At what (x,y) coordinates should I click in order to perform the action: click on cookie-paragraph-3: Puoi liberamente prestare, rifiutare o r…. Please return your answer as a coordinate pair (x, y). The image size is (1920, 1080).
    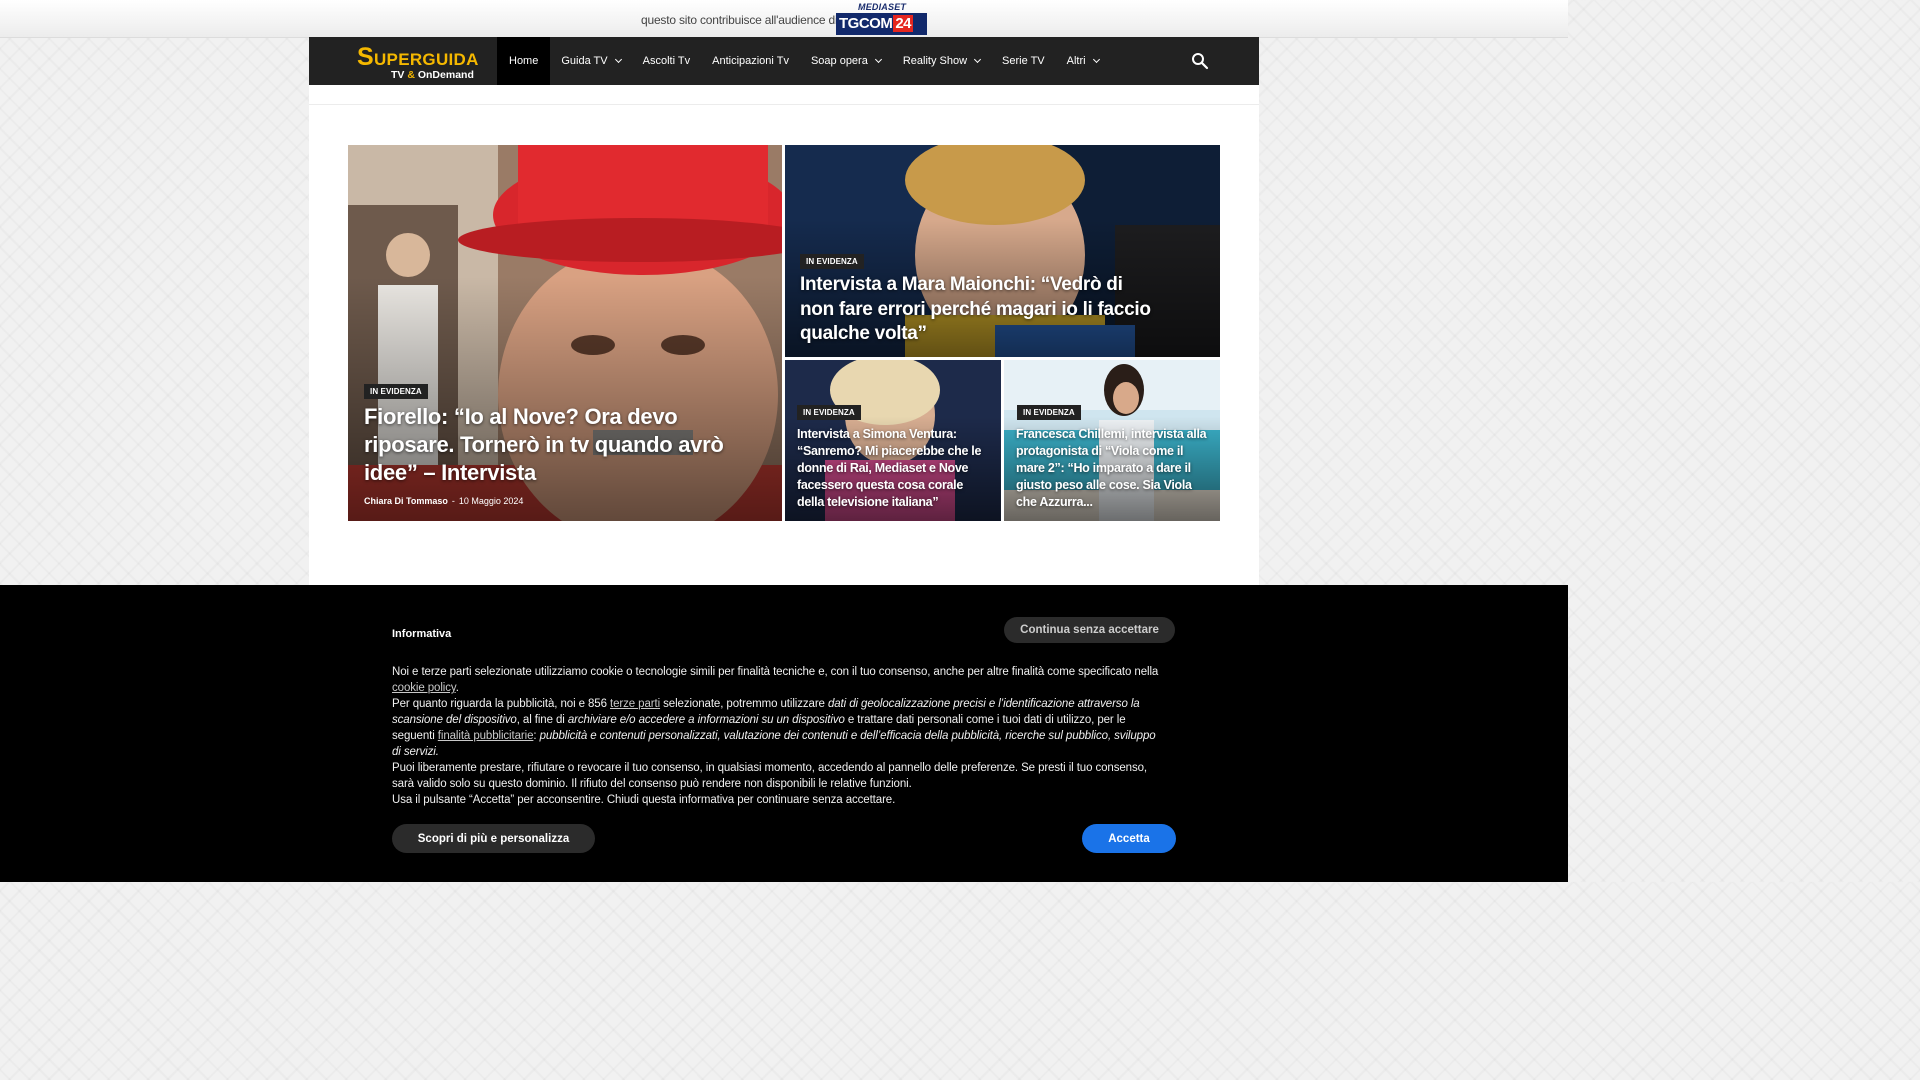
    Looking at the image, I should click on (770, 776).